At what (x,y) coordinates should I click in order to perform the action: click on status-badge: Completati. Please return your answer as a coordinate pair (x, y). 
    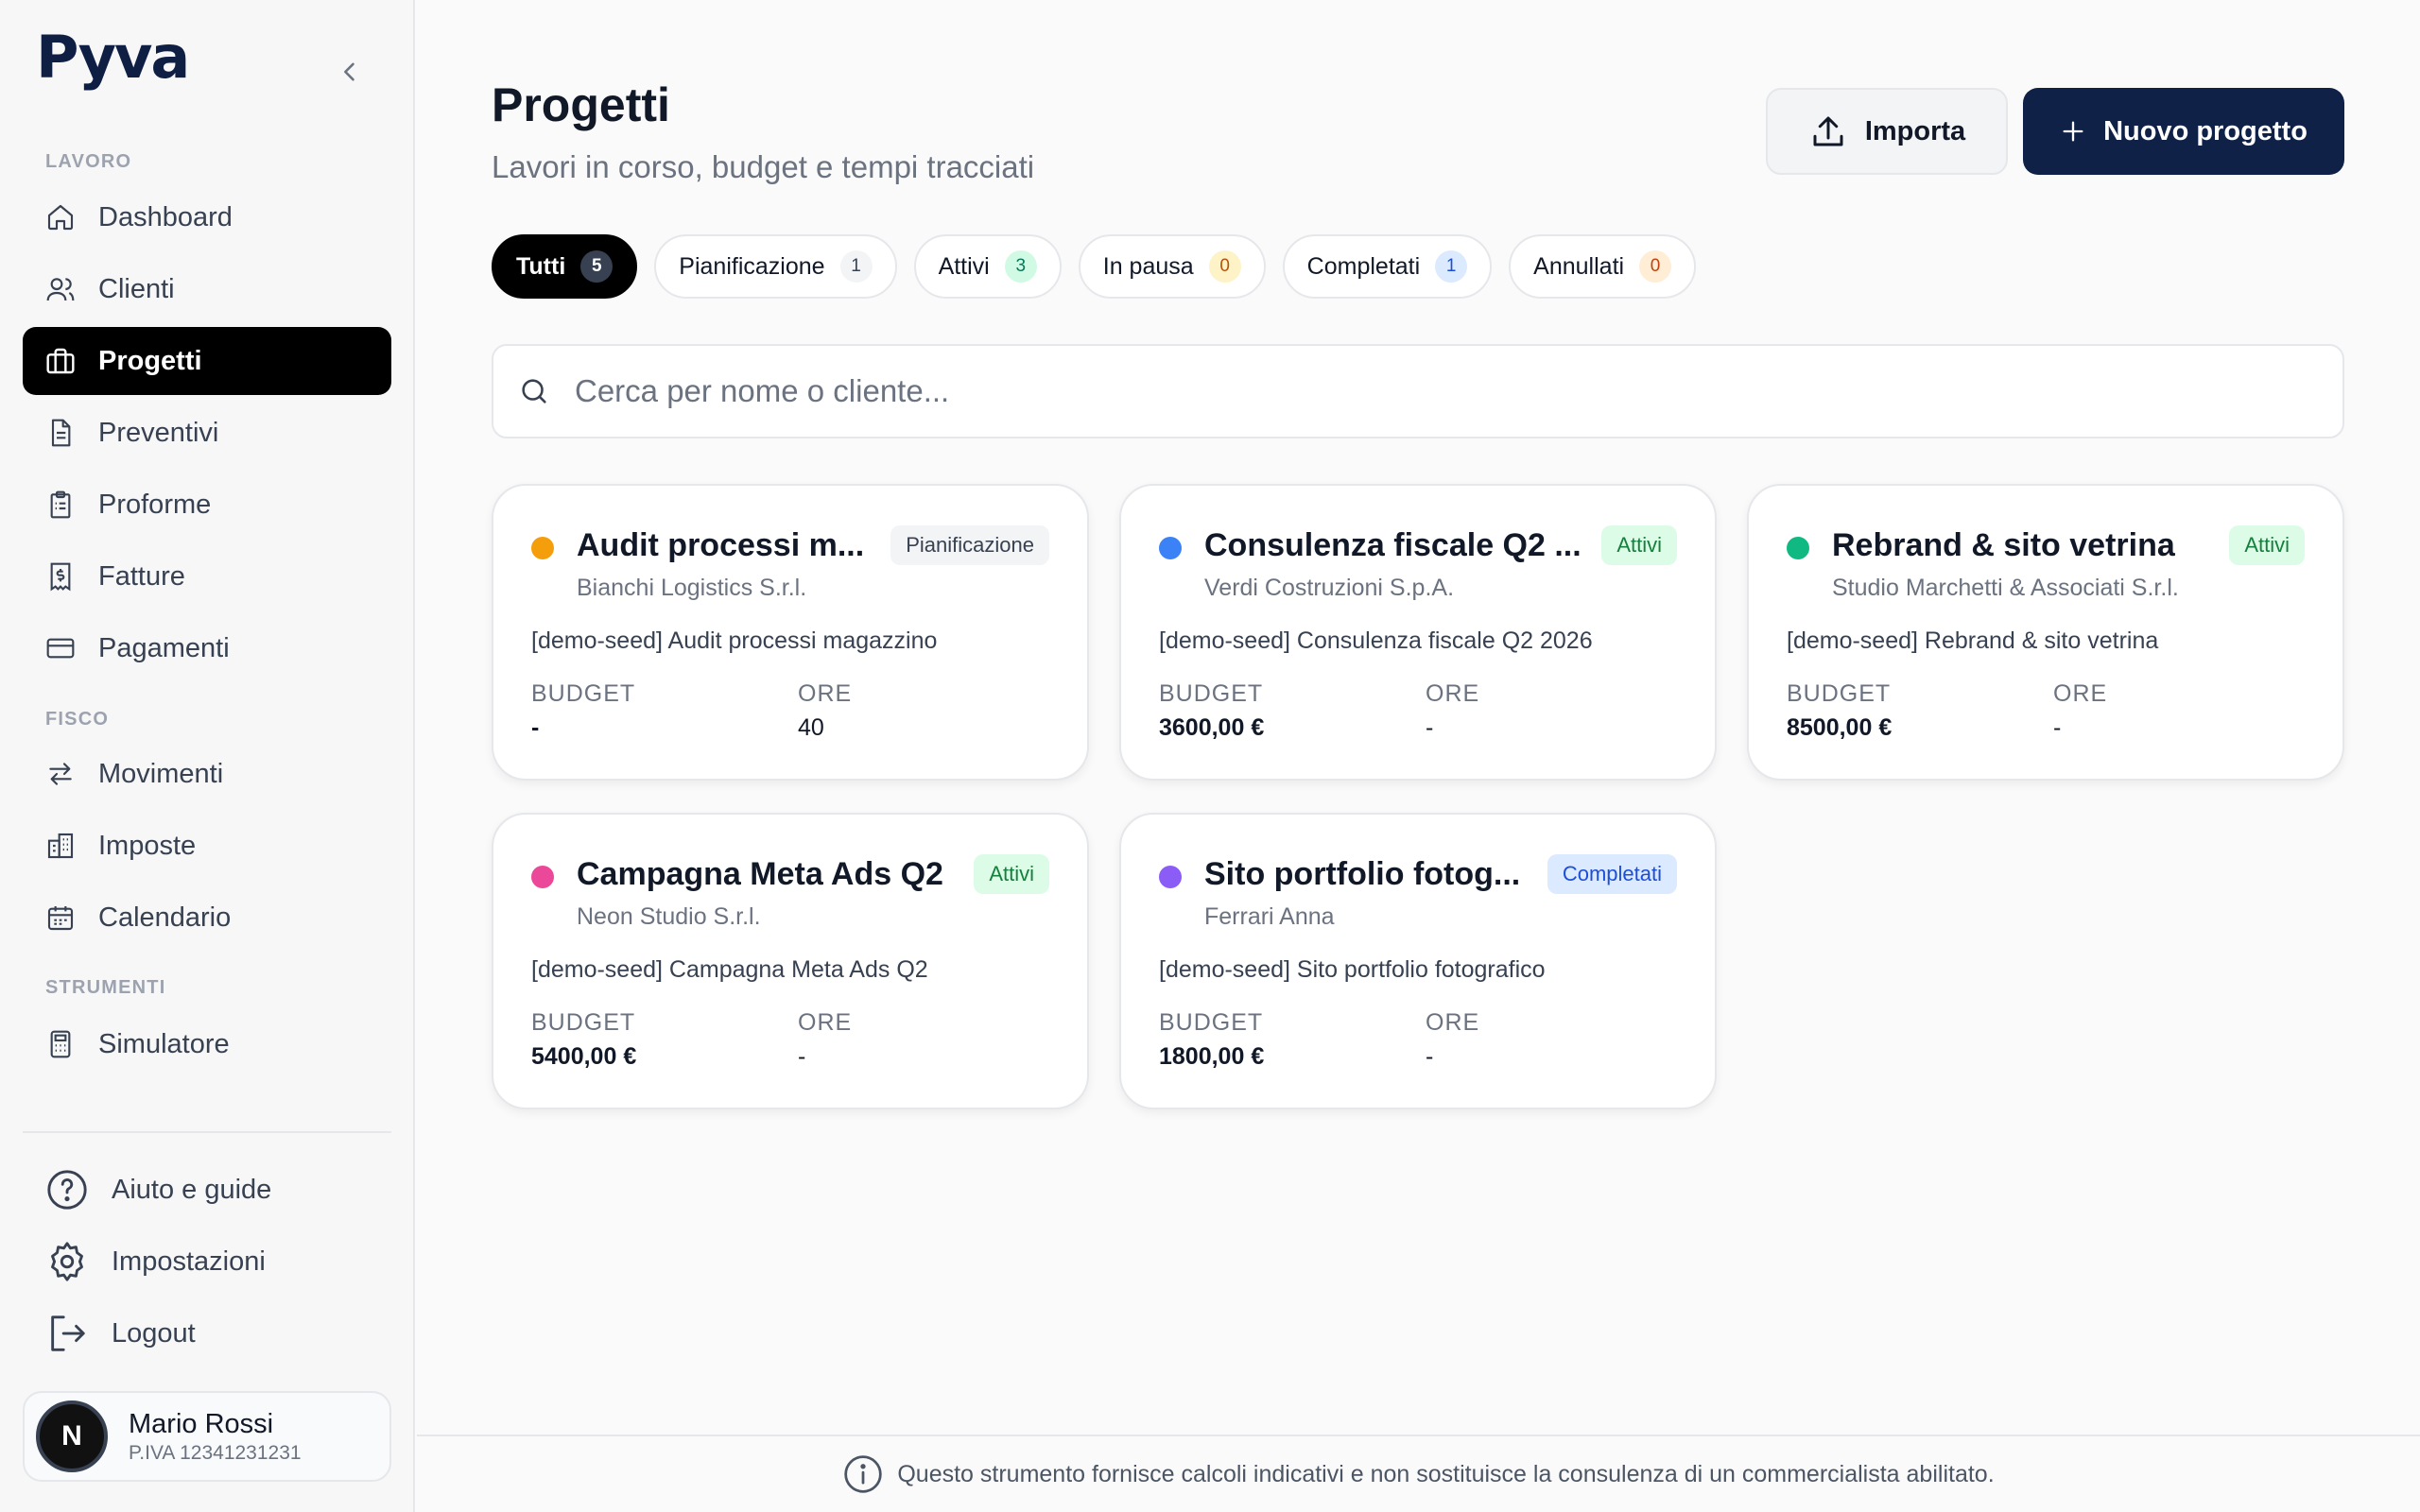
    Looking at the image, I should click on (1612, 874).